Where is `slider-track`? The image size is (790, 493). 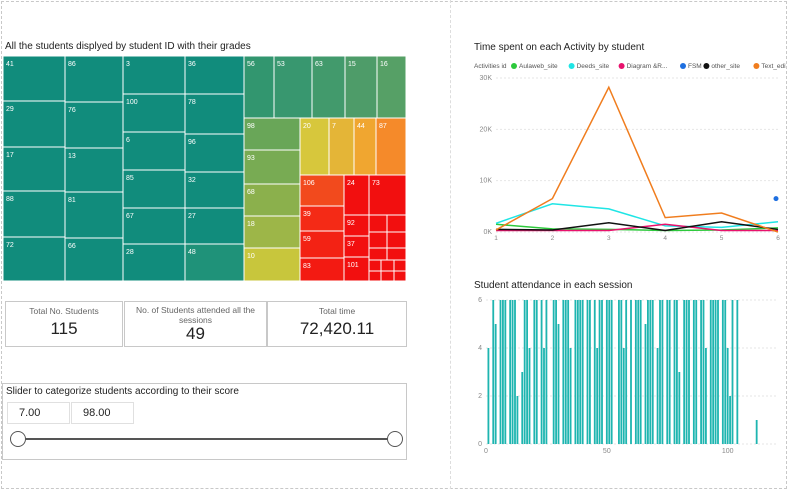 slider-track is located at coordinates (205, 439).